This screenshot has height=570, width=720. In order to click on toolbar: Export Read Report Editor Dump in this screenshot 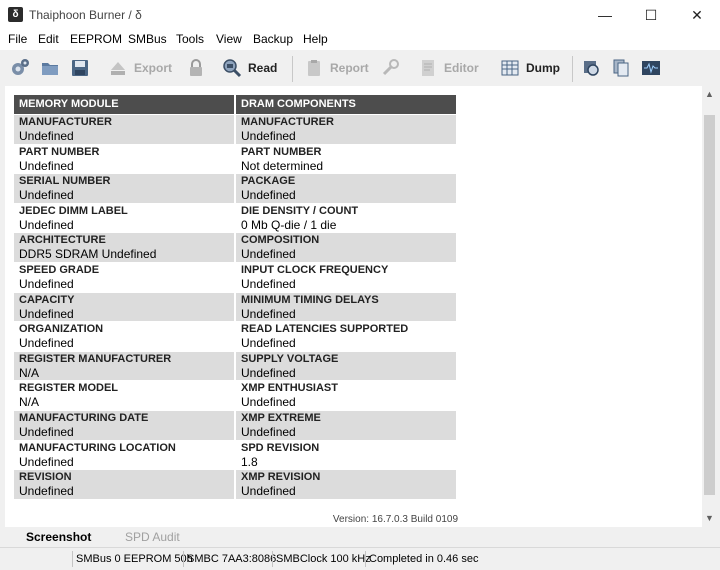, I will do `click(360, 68)`.